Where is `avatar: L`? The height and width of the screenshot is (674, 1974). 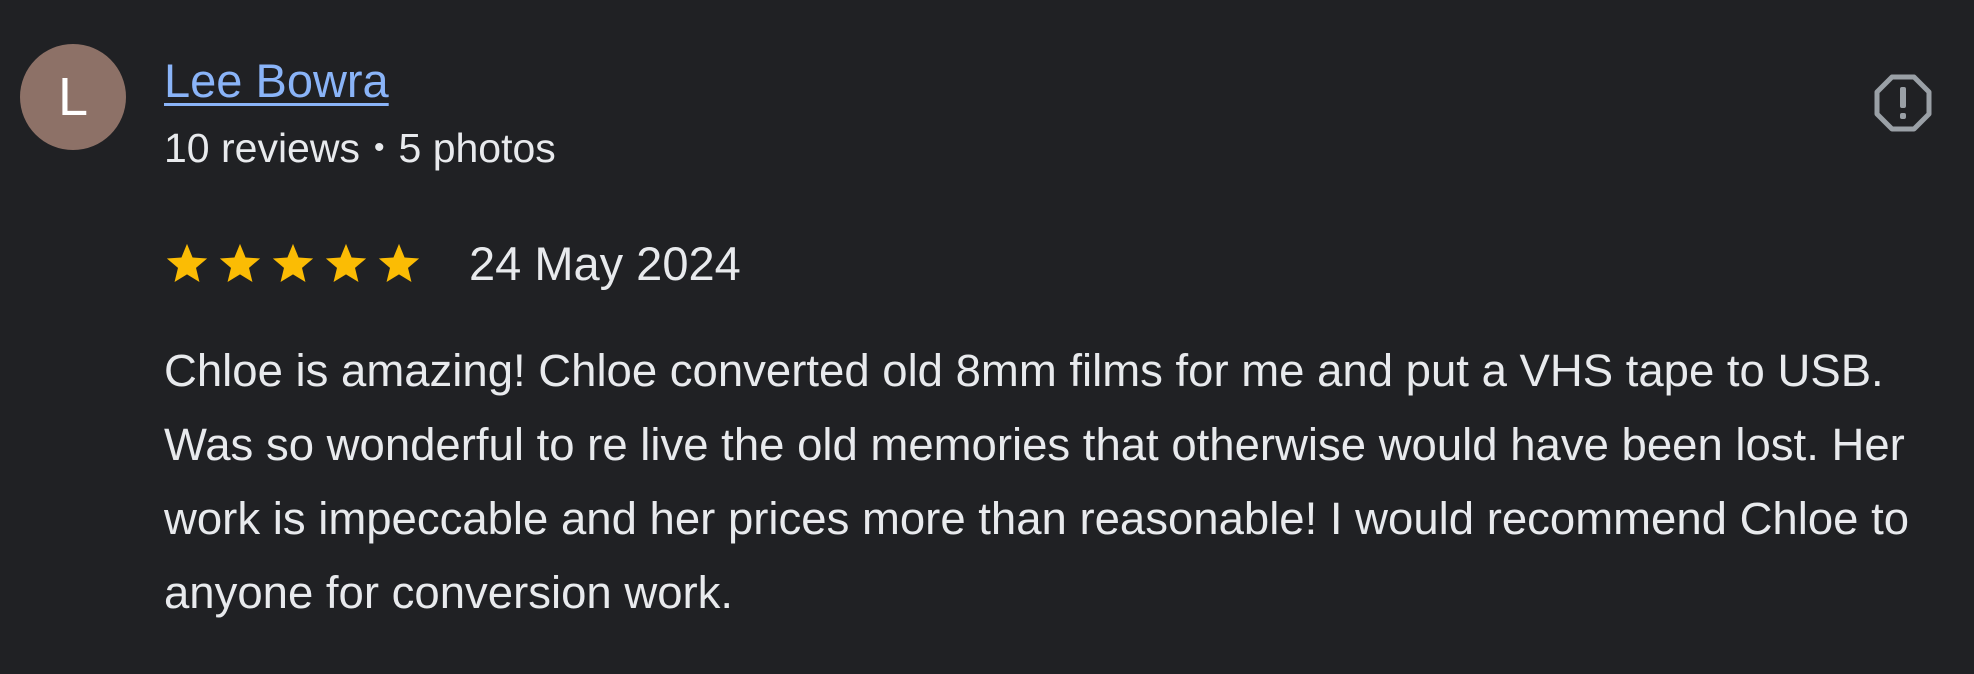
avatar: L is located at coordinates (73, 97).